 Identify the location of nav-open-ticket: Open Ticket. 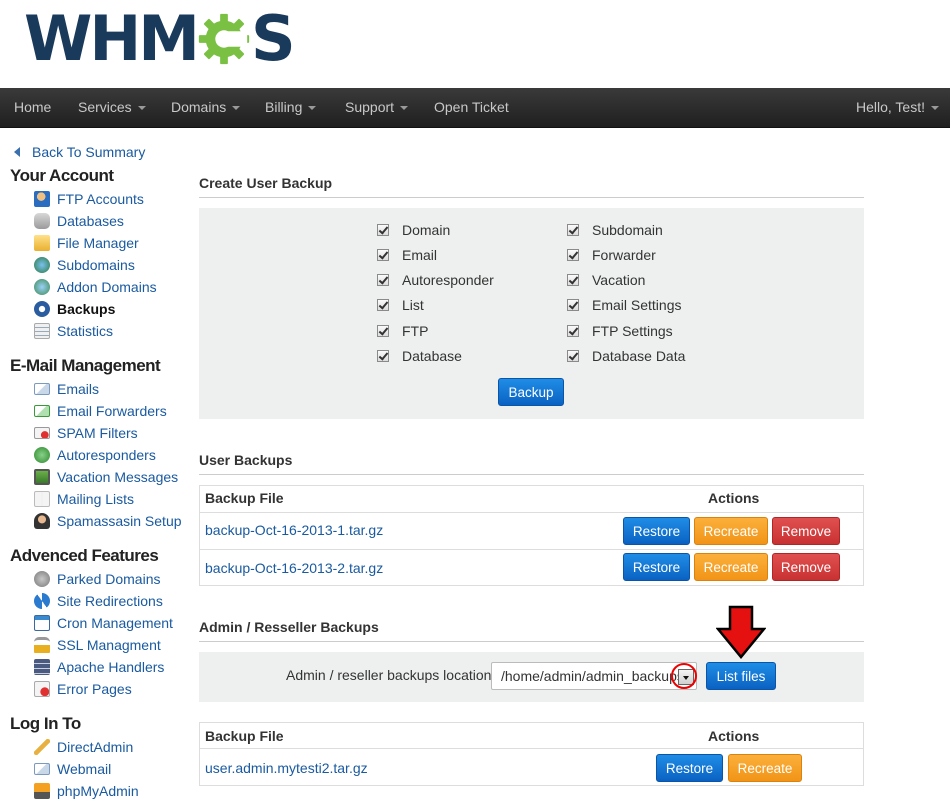
(471, 108).